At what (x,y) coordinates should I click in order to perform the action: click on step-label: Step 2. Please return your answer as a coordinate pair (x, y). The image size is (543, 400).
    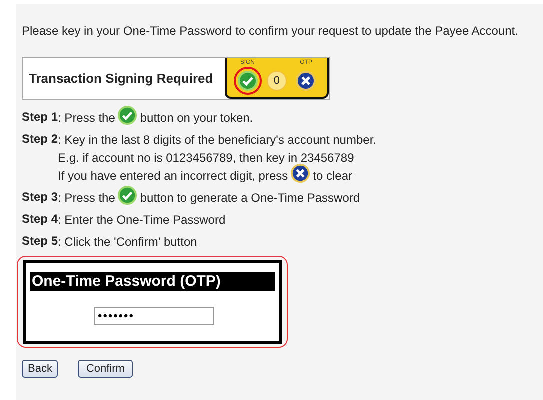
    Looking at the image, I should click on (40, 140).